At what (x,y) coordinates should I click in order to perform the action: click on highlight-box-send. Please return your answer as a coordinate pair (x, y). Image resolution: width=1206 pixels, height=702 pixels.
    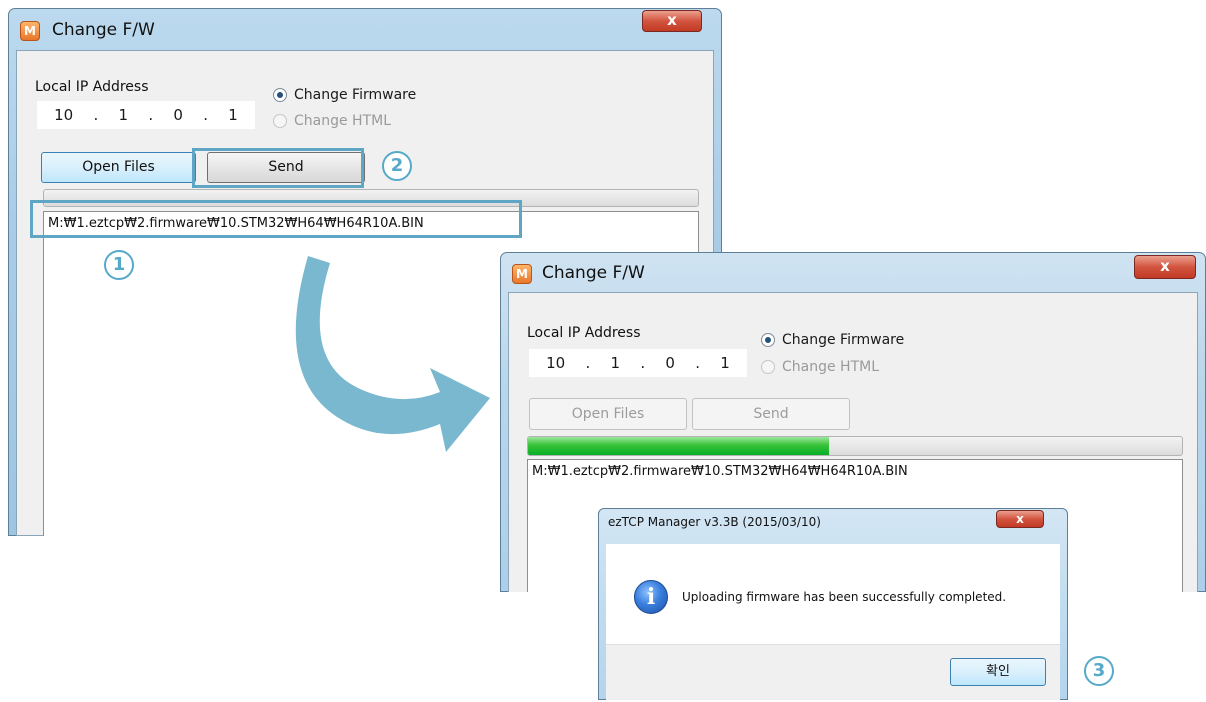
    Looking at the image, I should click on (278, 168).